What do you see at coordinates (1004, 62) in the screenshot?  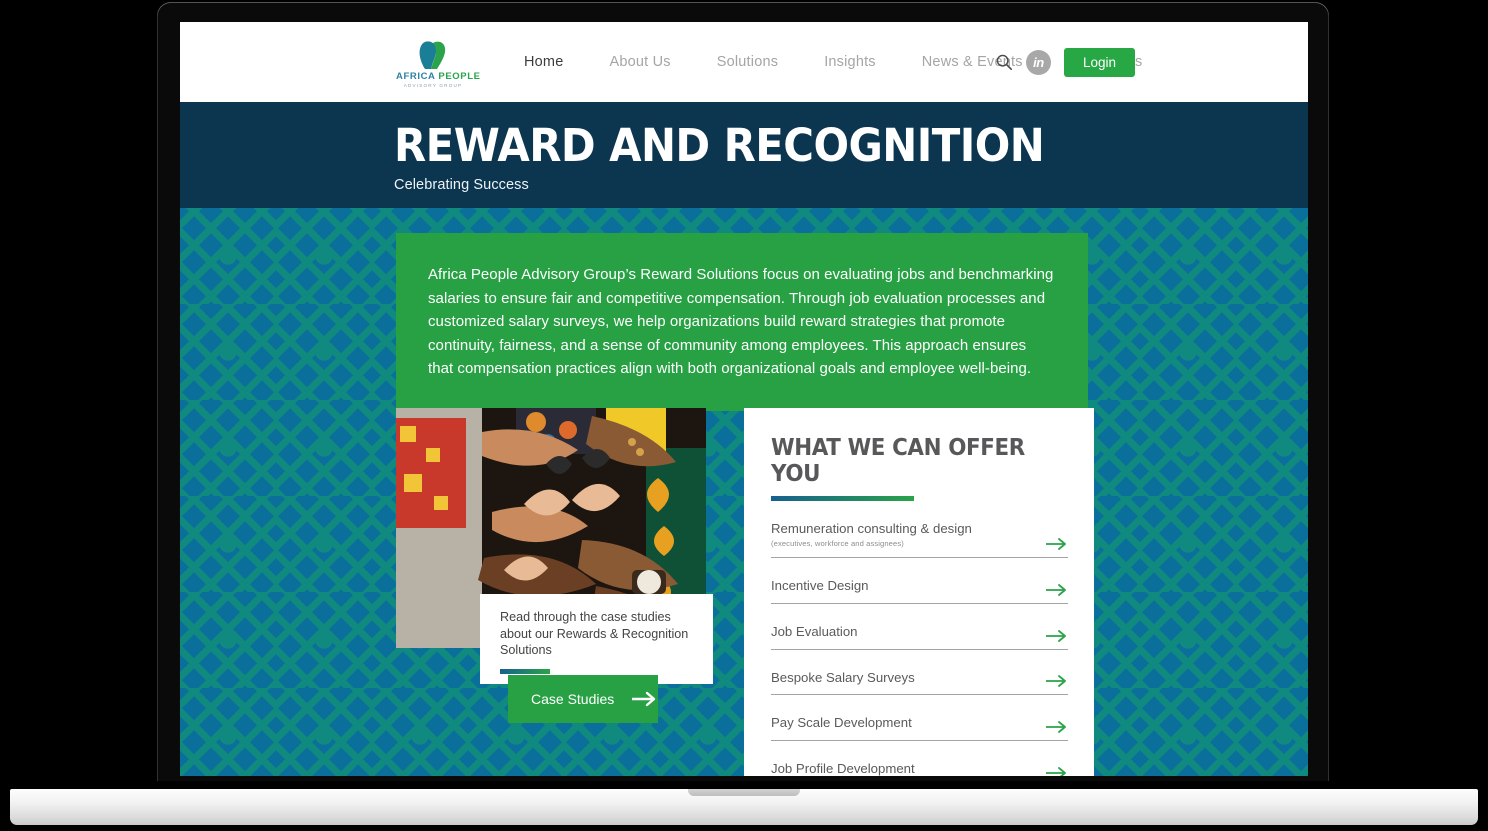 I see `search-icon` at bounding box center [1004, 62].